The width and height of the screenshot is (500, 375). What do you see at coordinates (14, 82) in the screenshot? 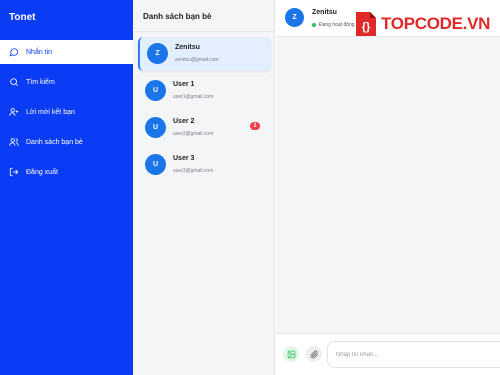
I see `search-icon` at bounding box center [14, 82].